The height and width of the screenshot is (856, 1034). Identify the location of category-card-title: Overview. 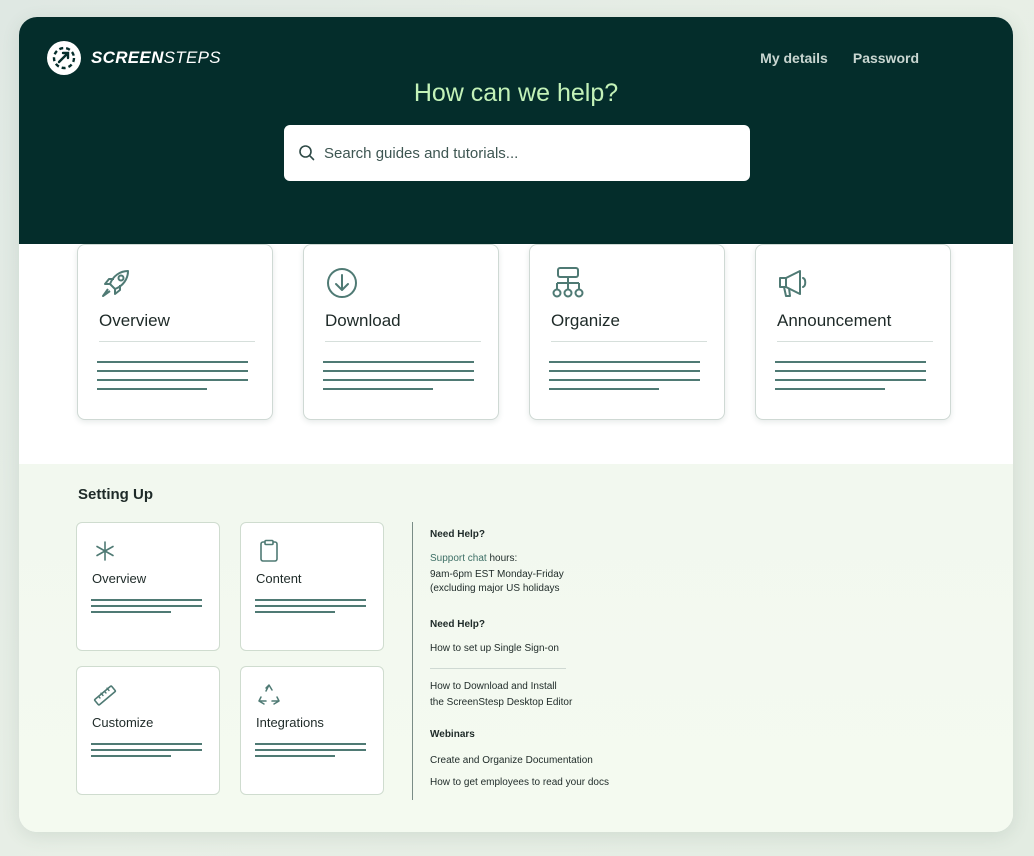
(134, 320).